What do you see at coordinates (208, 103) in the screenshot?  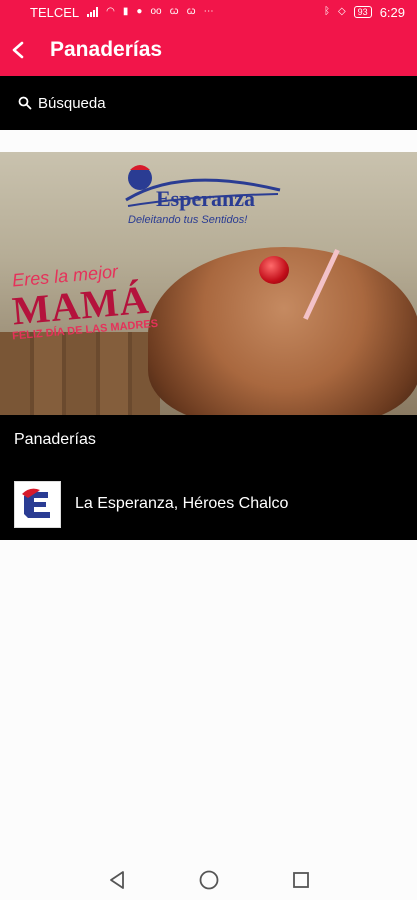 I see `search-field: Búsqueda` at bounding box center [208, 103].